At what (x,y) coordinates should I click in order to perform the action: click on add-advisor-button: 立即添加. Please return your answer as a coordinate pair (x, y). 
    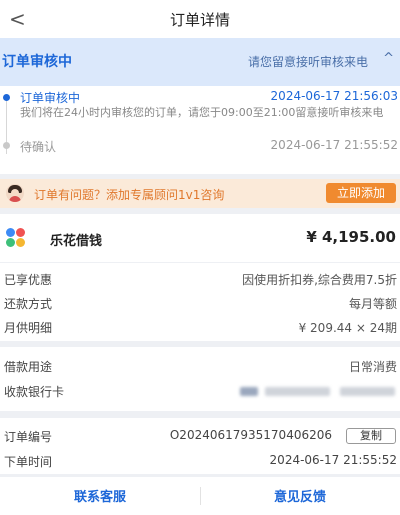
    Looking at the image, I should click on (361, 193).